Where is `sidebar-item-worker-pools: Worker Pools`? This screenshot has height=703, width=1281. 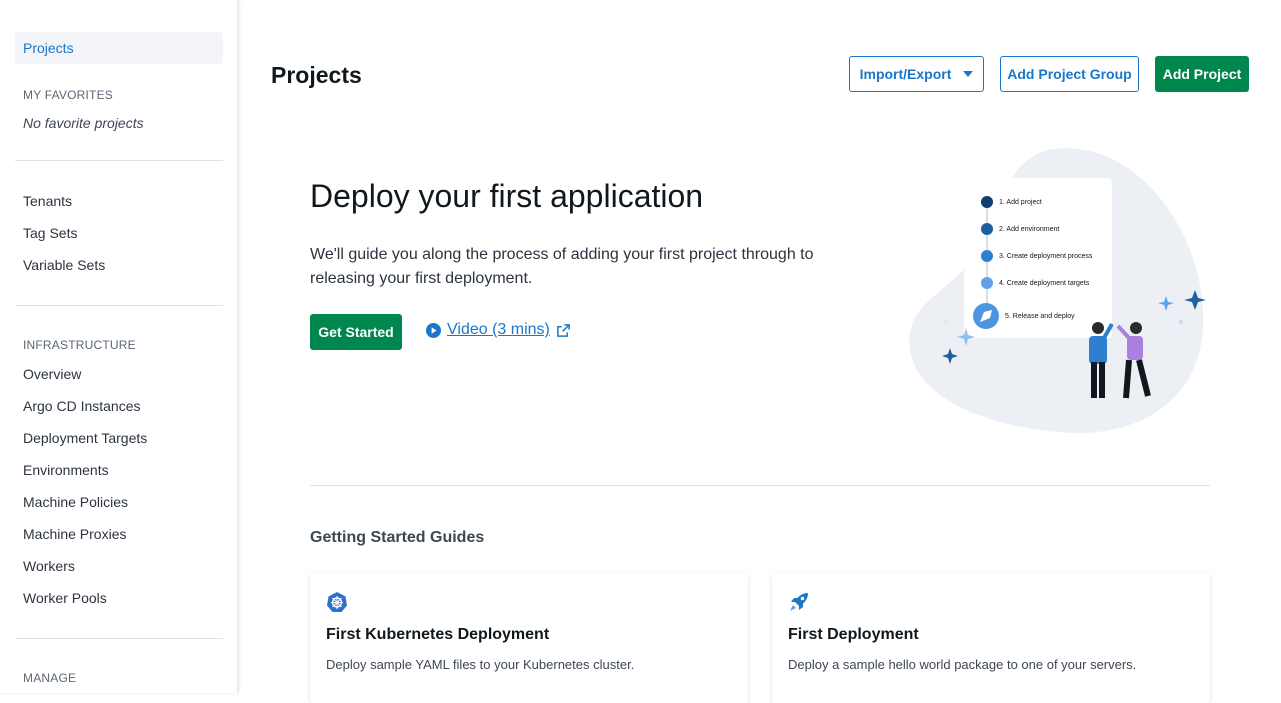
sidebar-item-worker-pools: Worker Pools is located at coordinates (119, 598).